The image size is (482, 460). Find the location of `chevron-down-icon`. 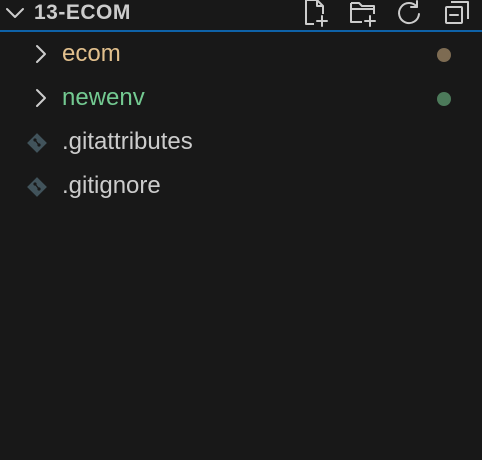

chevron-down-icon is located at coordinates (15, 13).